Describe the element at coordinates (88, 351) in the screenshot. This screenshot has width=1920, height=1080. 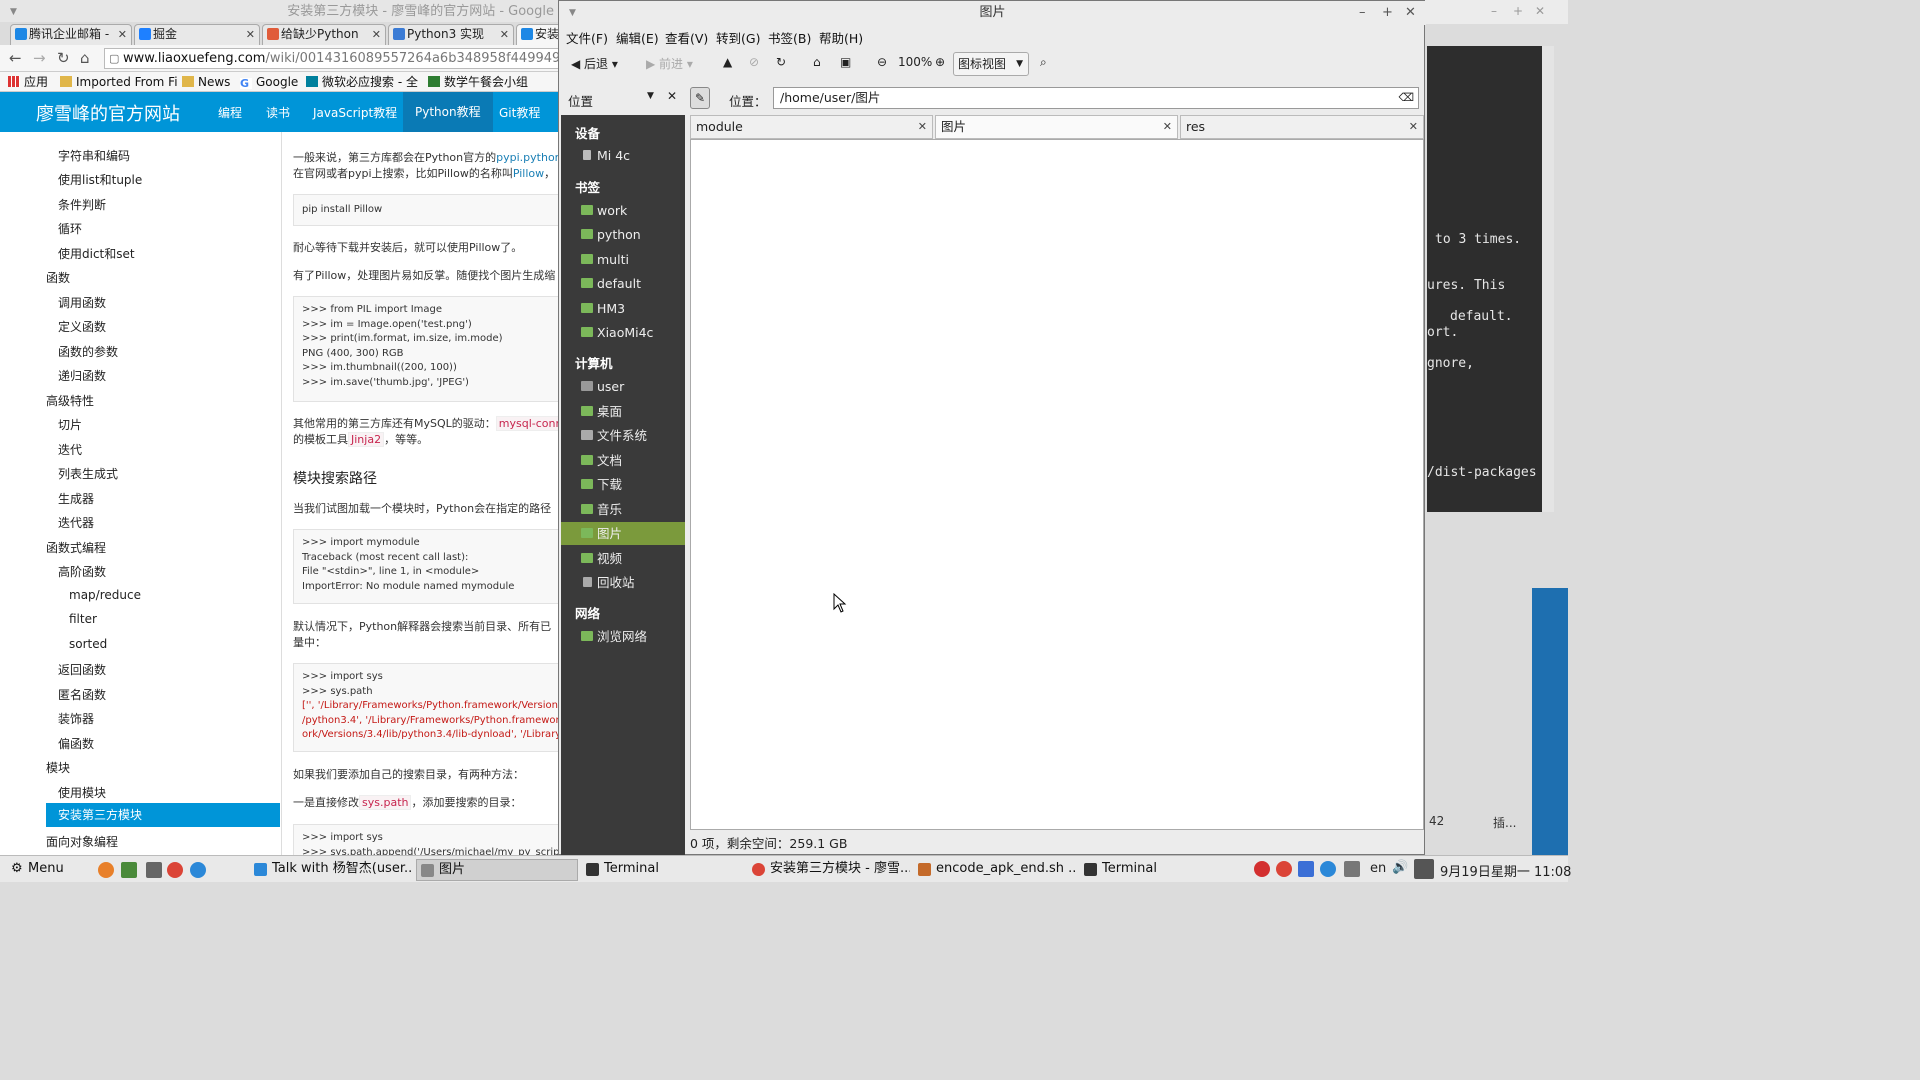
I see `sidebar-item: 函数的参数` at that location.